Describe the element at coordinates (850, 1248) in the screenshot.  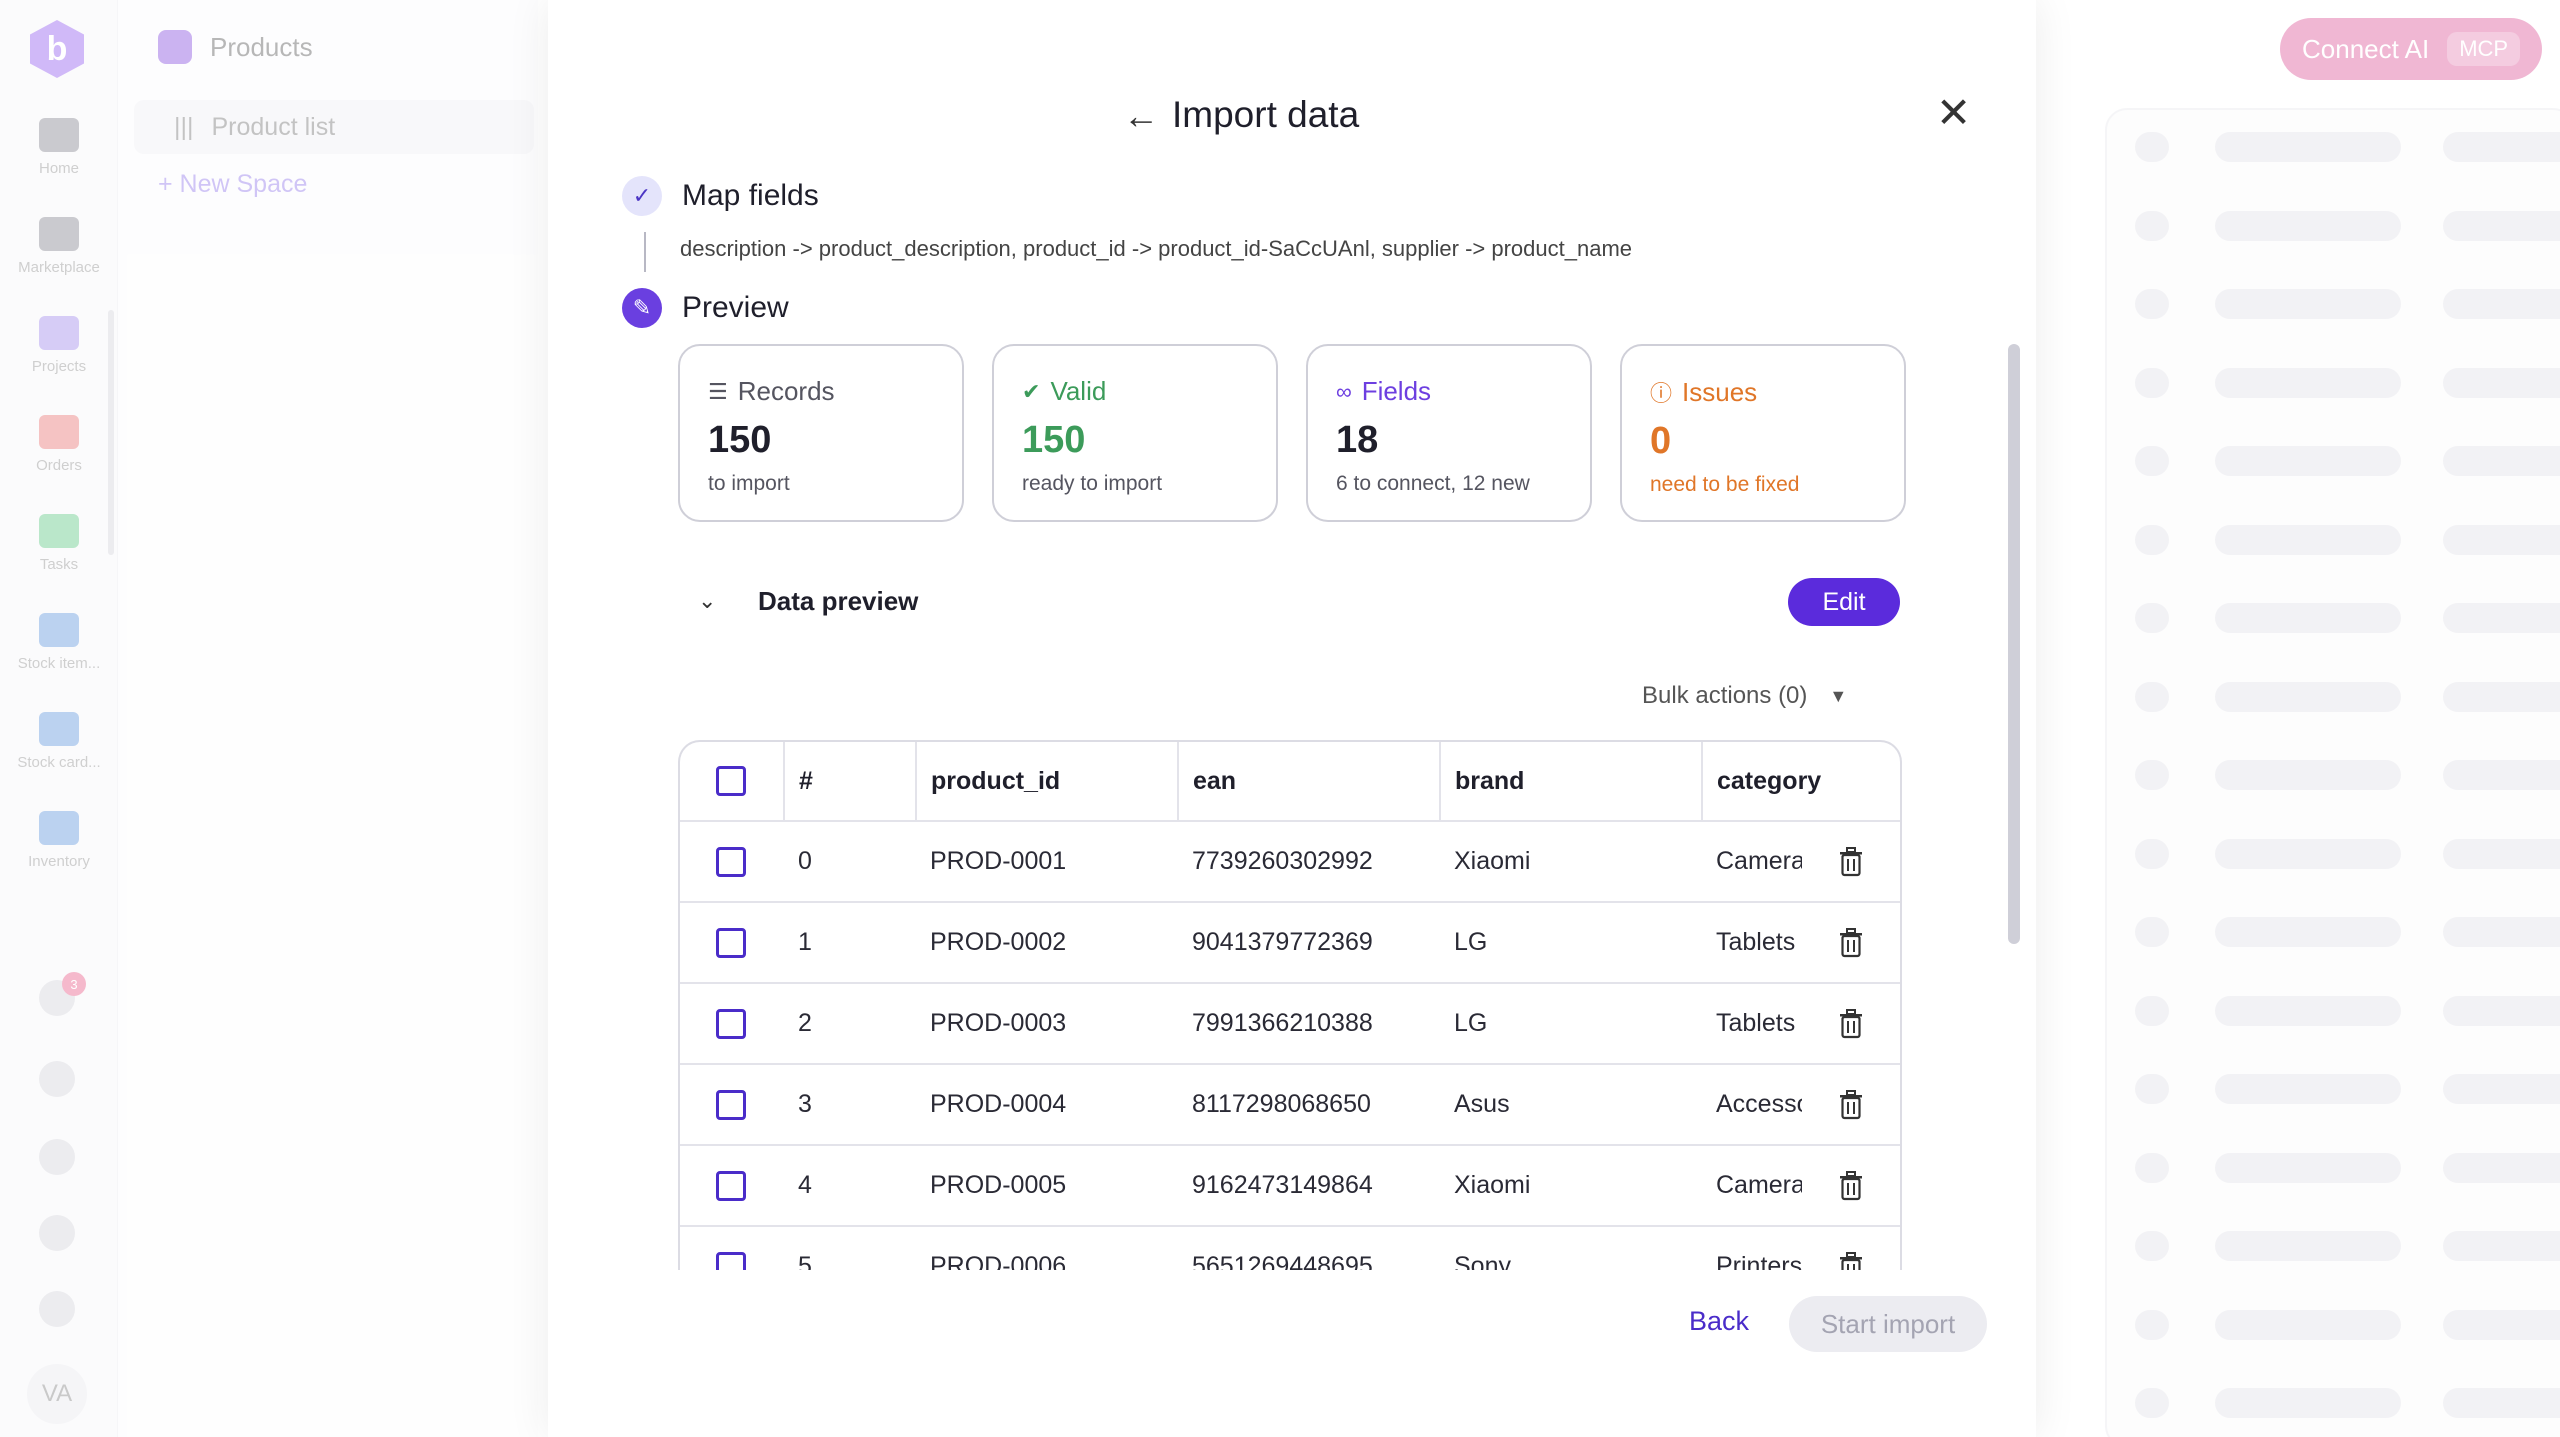
I see `cell-index: 5` at that location.